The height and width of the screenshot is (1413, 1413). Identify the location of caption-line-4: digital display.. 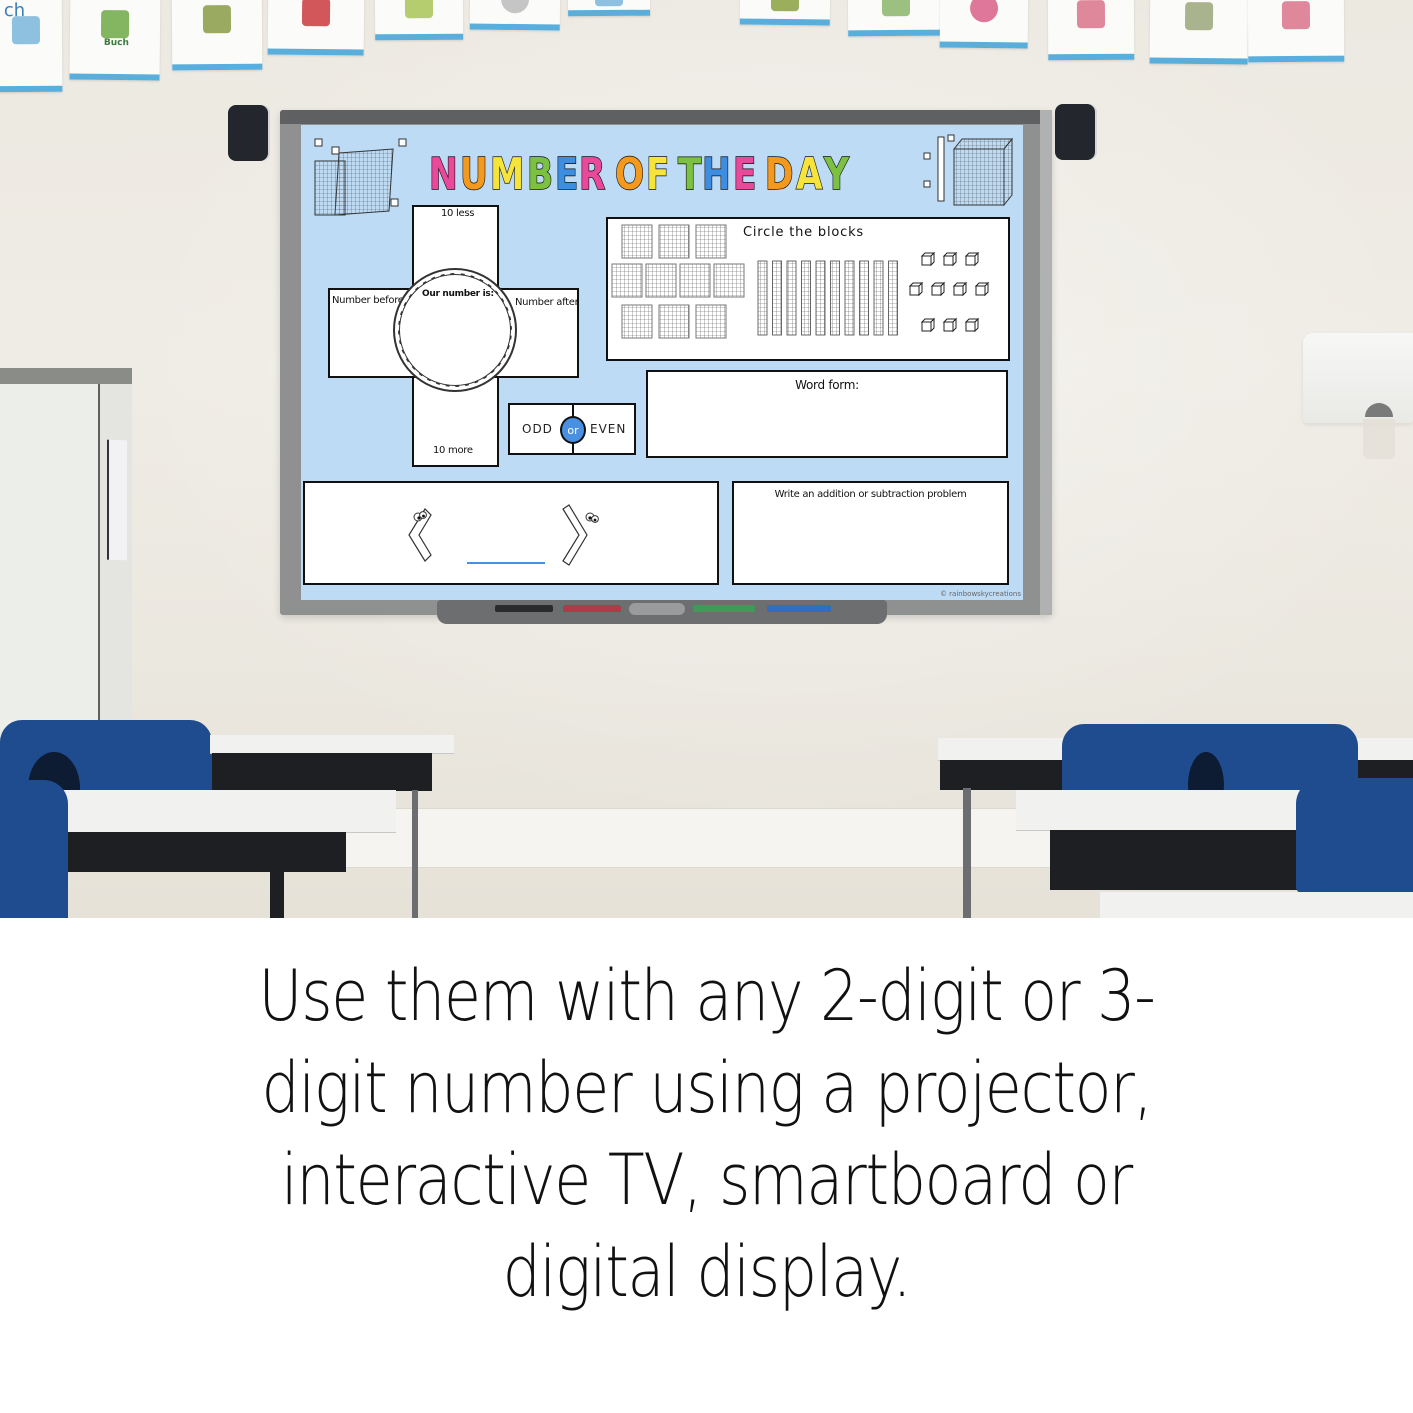
(707, 1272).